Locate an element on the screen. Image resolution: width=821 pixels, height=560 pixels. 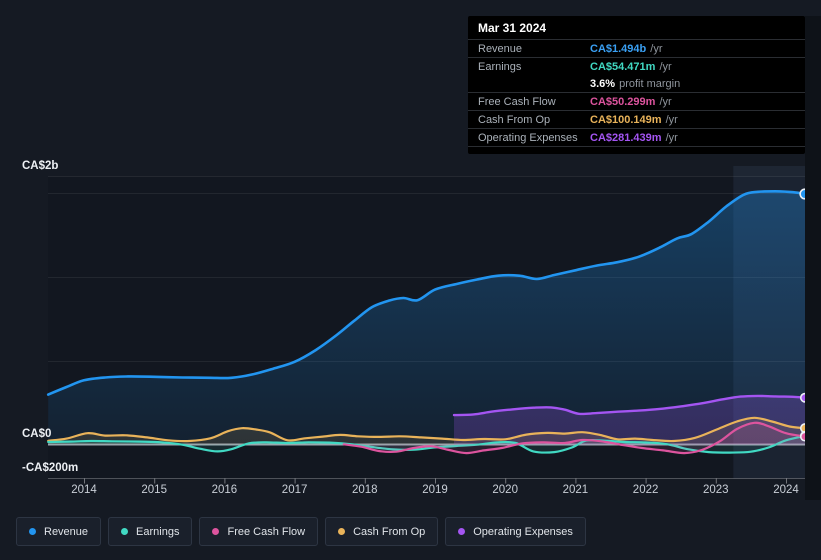
legend-label: Operating Expenses is located at coordinates (523, 531).